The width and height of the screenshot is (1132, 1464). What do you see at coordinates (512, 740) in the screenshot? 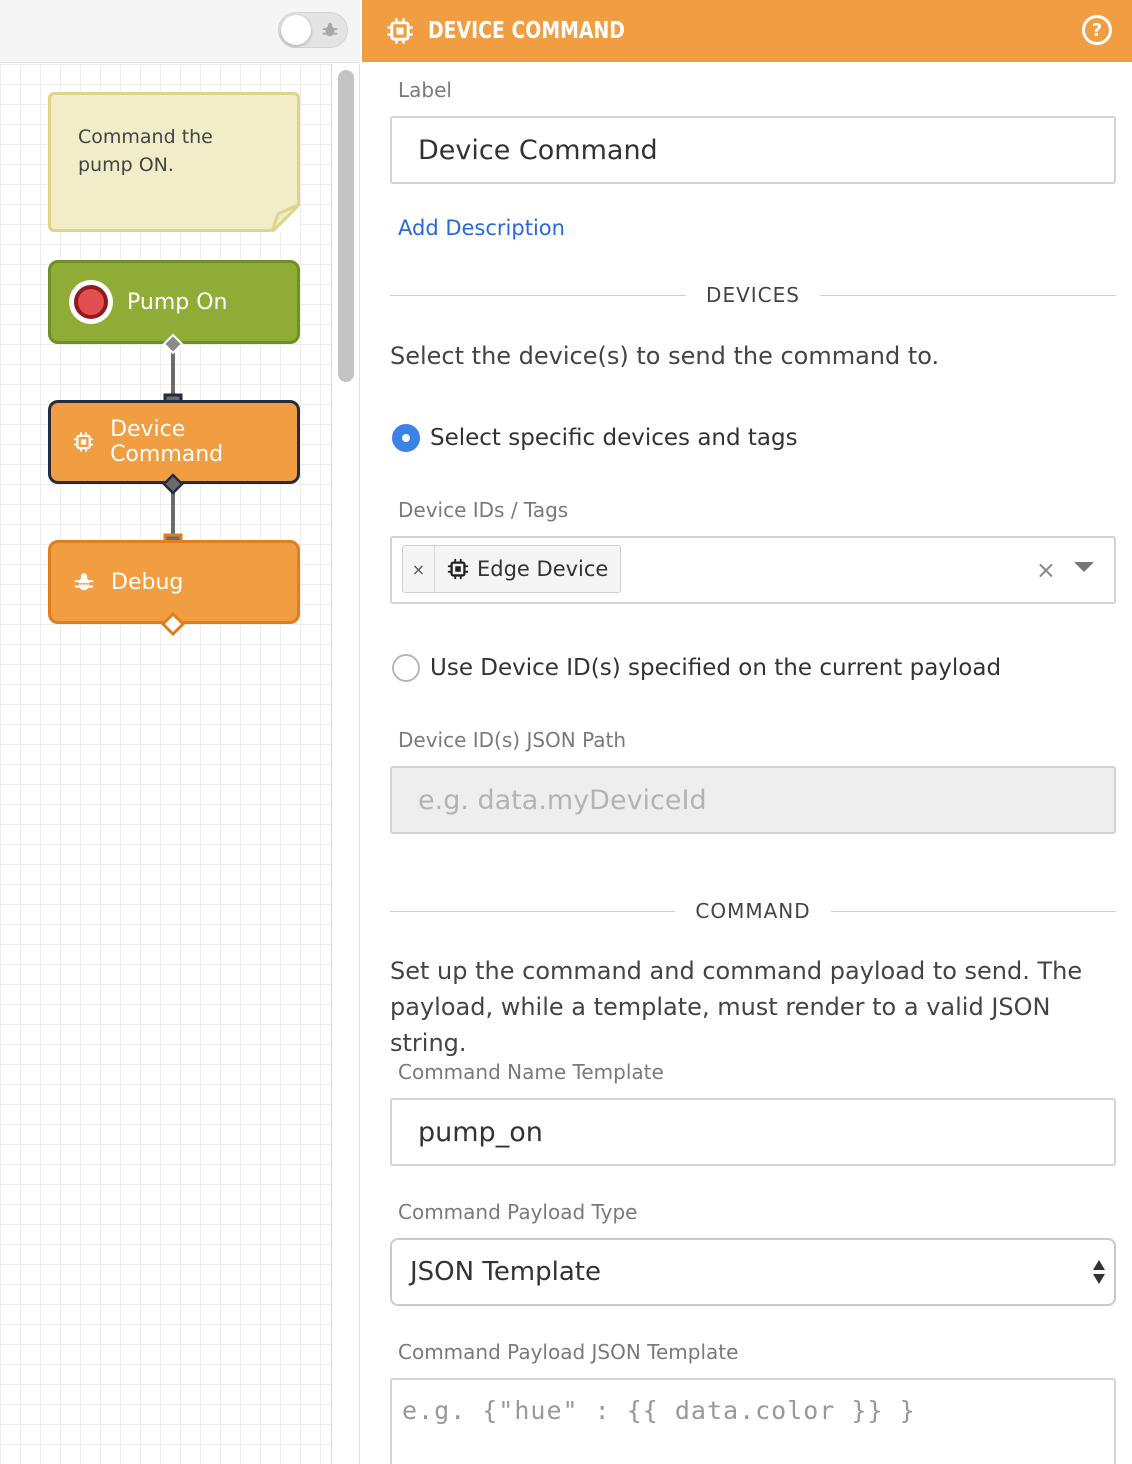
I see `json-path-caption: Device ID(s) JSON Path` at bounding box center [512, 740].